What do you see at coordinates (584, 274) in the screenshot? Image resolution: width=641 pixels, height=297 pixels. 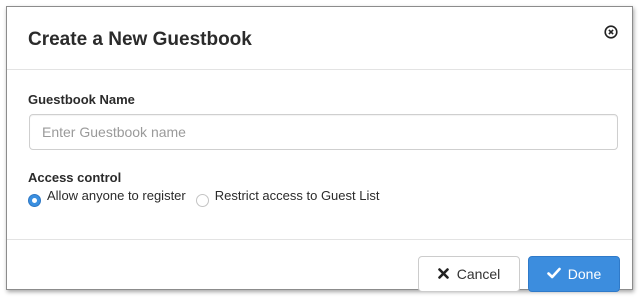 I see `done-button-label: Done` at bounding box center [584, 274].